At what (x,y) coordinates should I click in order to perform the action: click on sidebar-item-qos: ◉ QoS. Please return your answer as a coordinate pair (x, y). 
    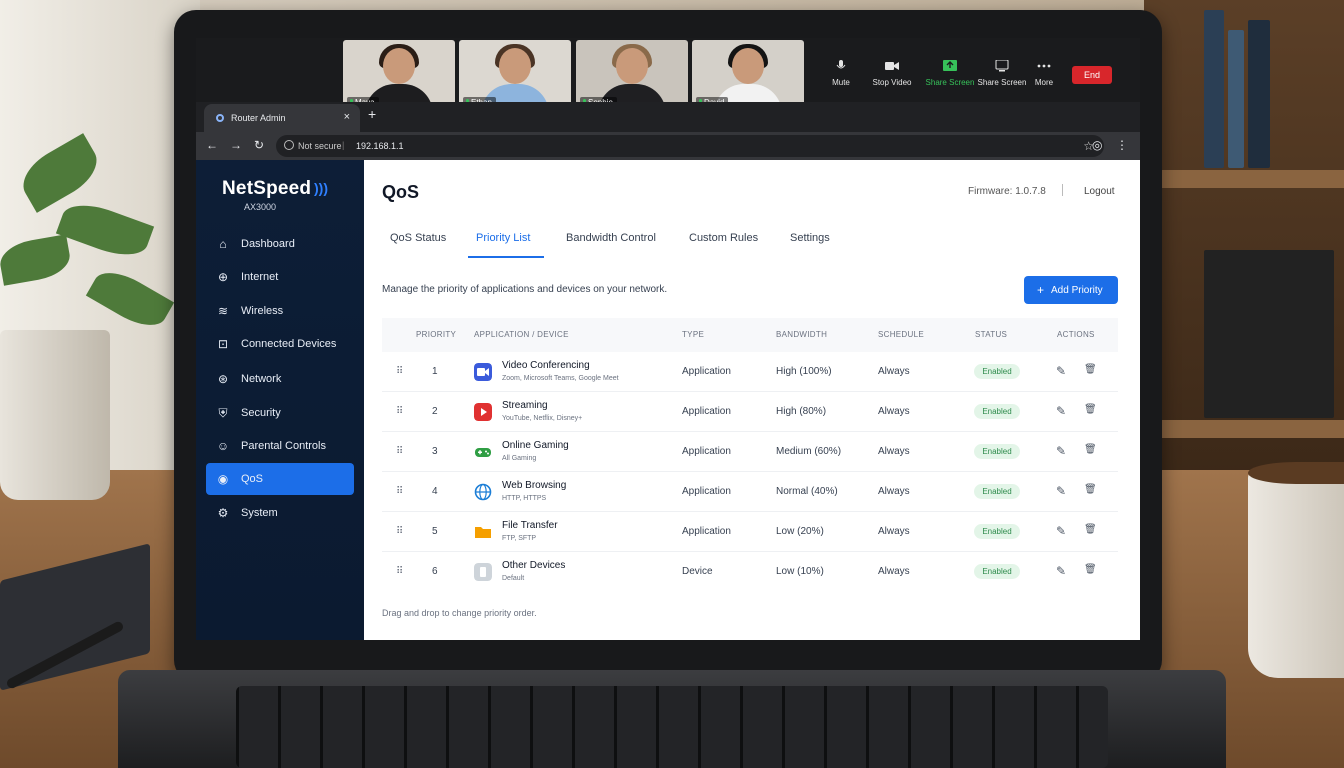
    Looking at the image, I should click on (280, 479).